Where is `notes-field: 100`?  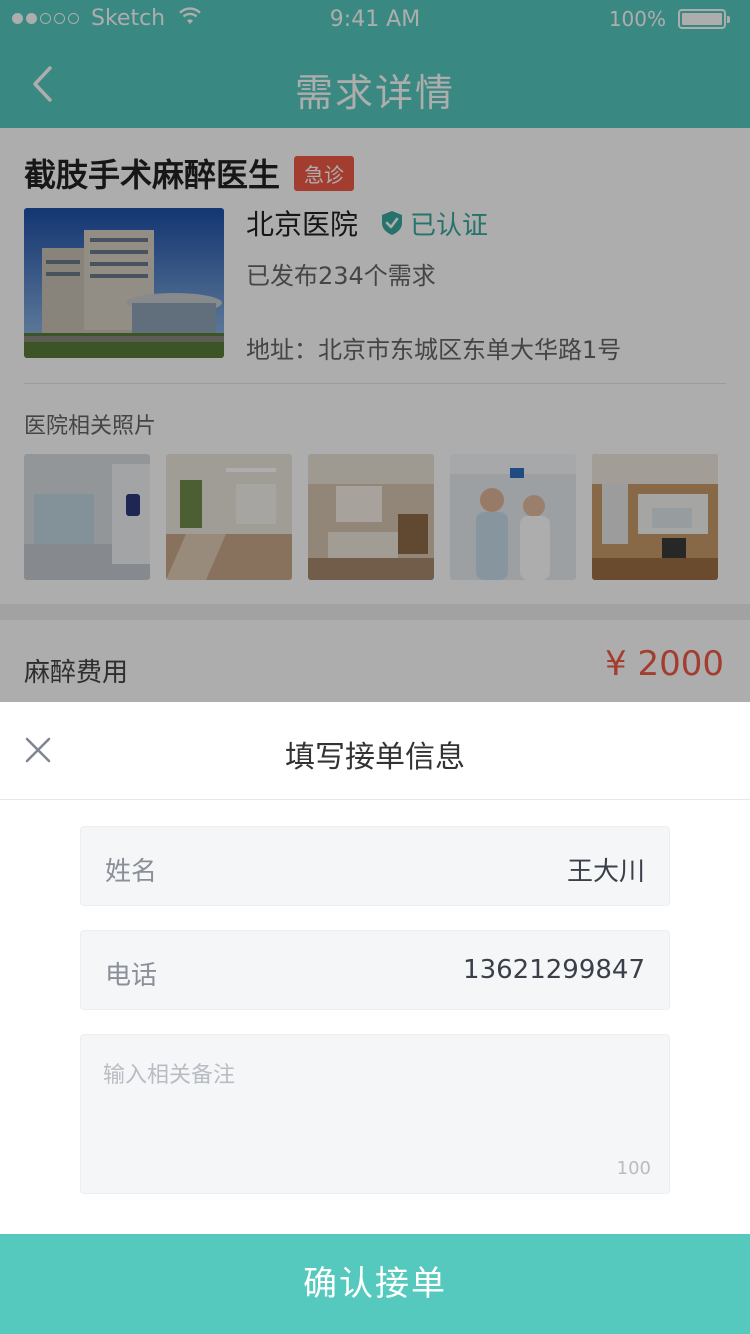
notes-field: 100 is located at coordinates (375, 1114).